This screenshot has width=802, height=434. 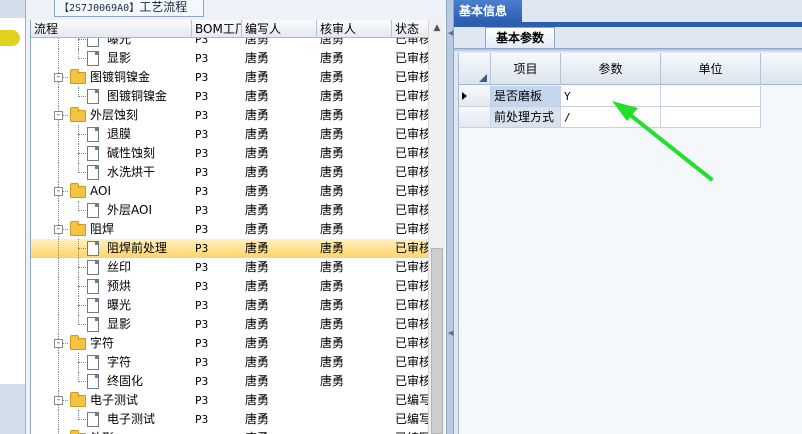 What do you see at coordinates (111, 305) in the screenshot?
I see `process-cell: 曝光` at bounding box center [111, 305].